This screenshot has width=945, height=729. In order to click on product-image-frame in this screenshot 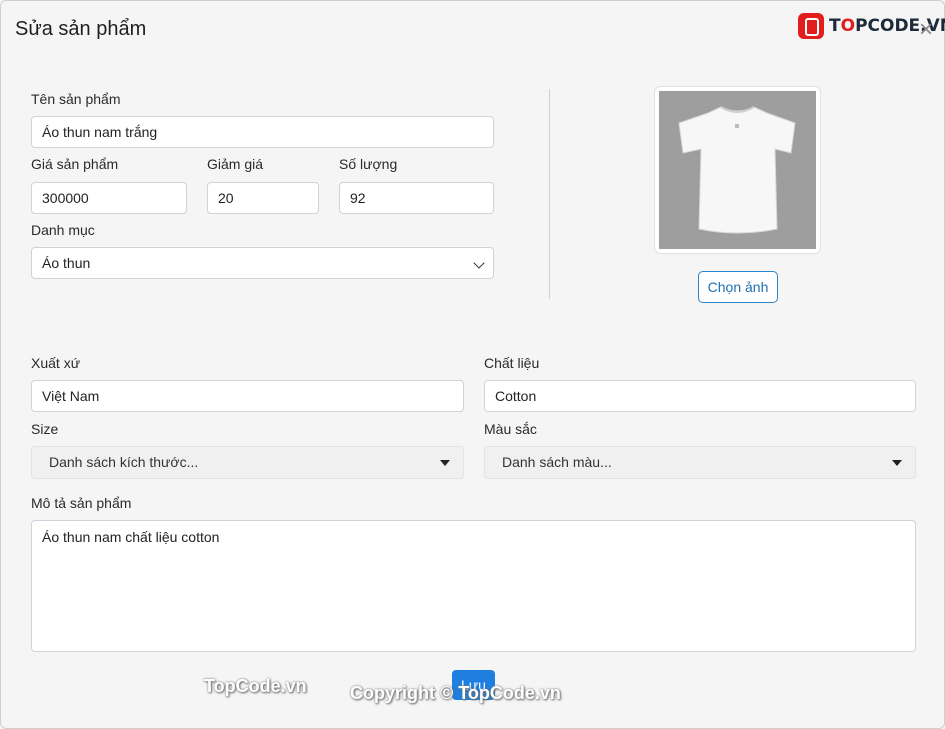, I will do `click(737, 170)`.